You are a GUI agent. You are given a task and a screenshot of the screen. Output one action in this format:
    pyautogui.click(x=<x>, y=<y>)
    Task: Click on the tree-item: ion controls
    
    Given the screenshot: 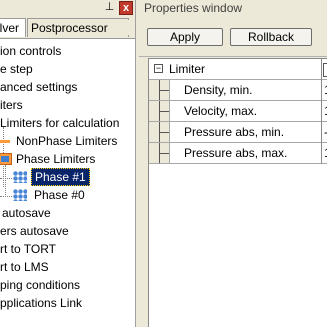 What is the action you would take?
    pyautogui.click(x=30, y=51)
    